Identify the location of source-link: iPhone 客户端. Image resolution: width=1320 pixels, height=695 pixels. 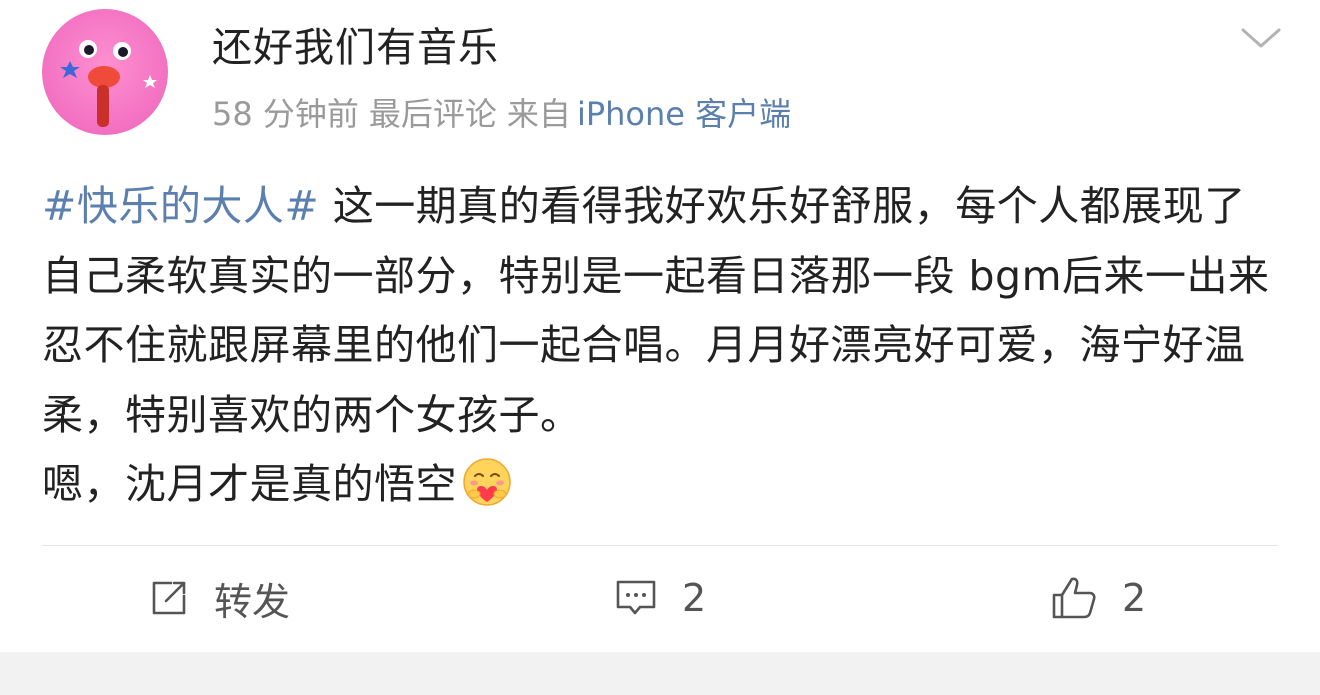
(684, 114).